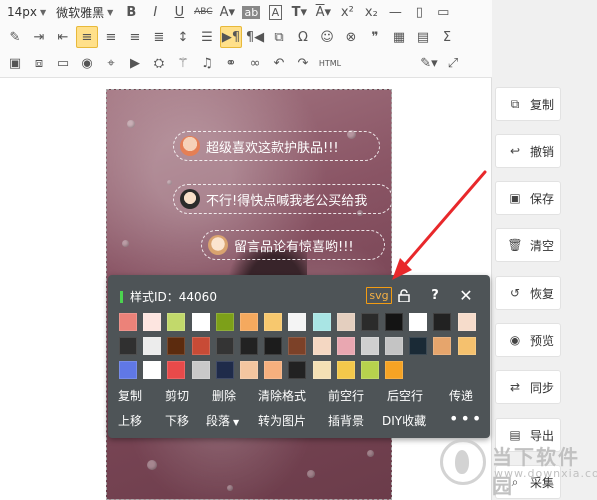 The height and width of the screenshot is (500, 597). Describe the element at coordinates (399, 37) in the screenshot. I see `table-icon: ▦` at that location.